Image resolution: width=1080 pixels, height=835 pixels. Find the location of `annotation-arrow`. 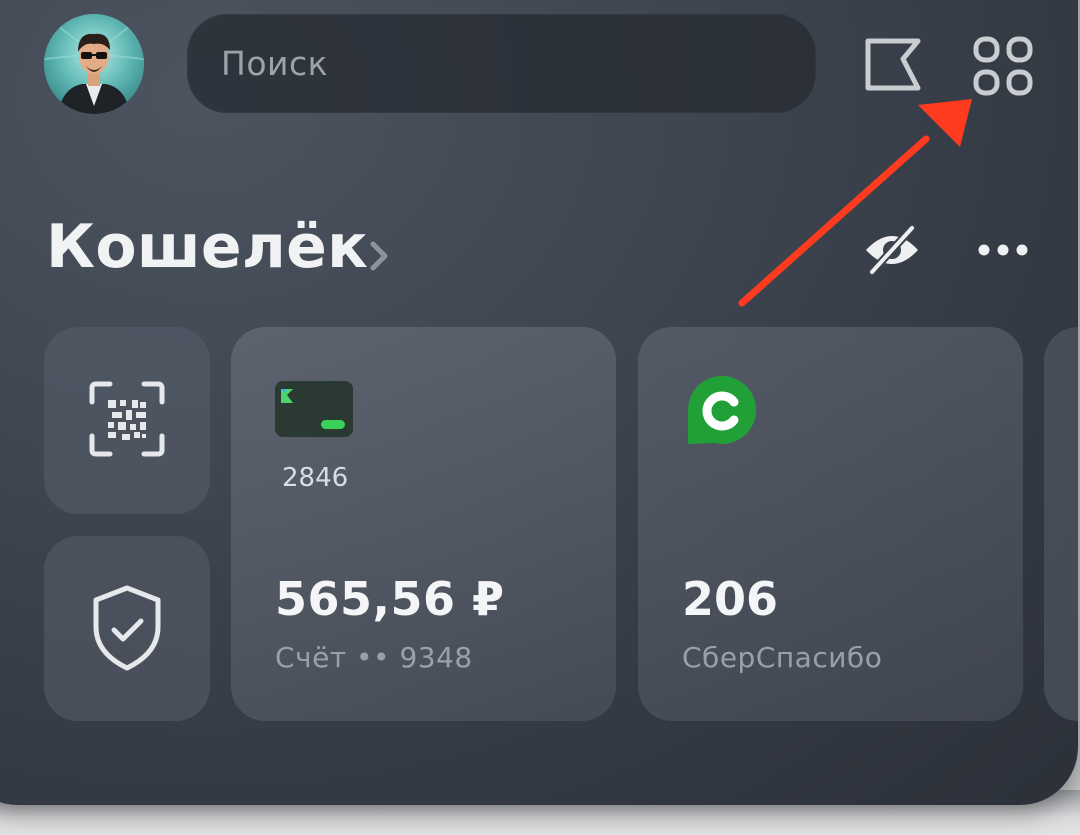

annotation-arrow is located at coordinates (855, 205).